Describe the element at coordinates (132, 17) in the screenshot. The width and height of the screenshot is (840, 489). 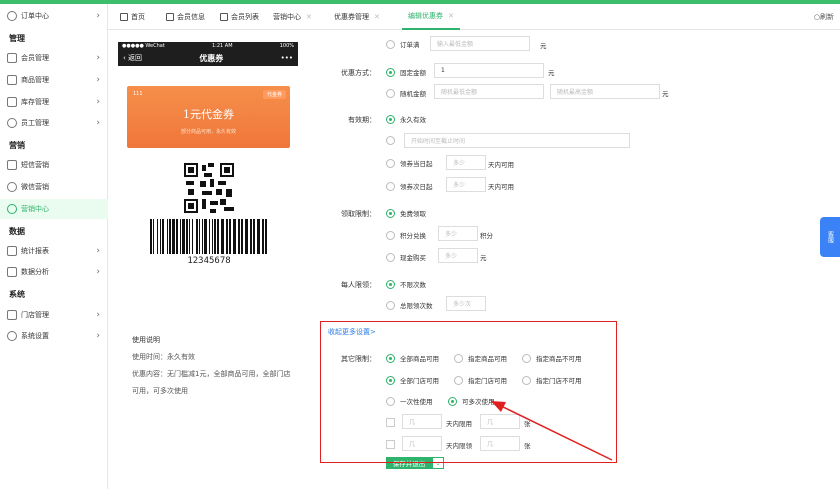
I see `tab-home: 首页` at that location.